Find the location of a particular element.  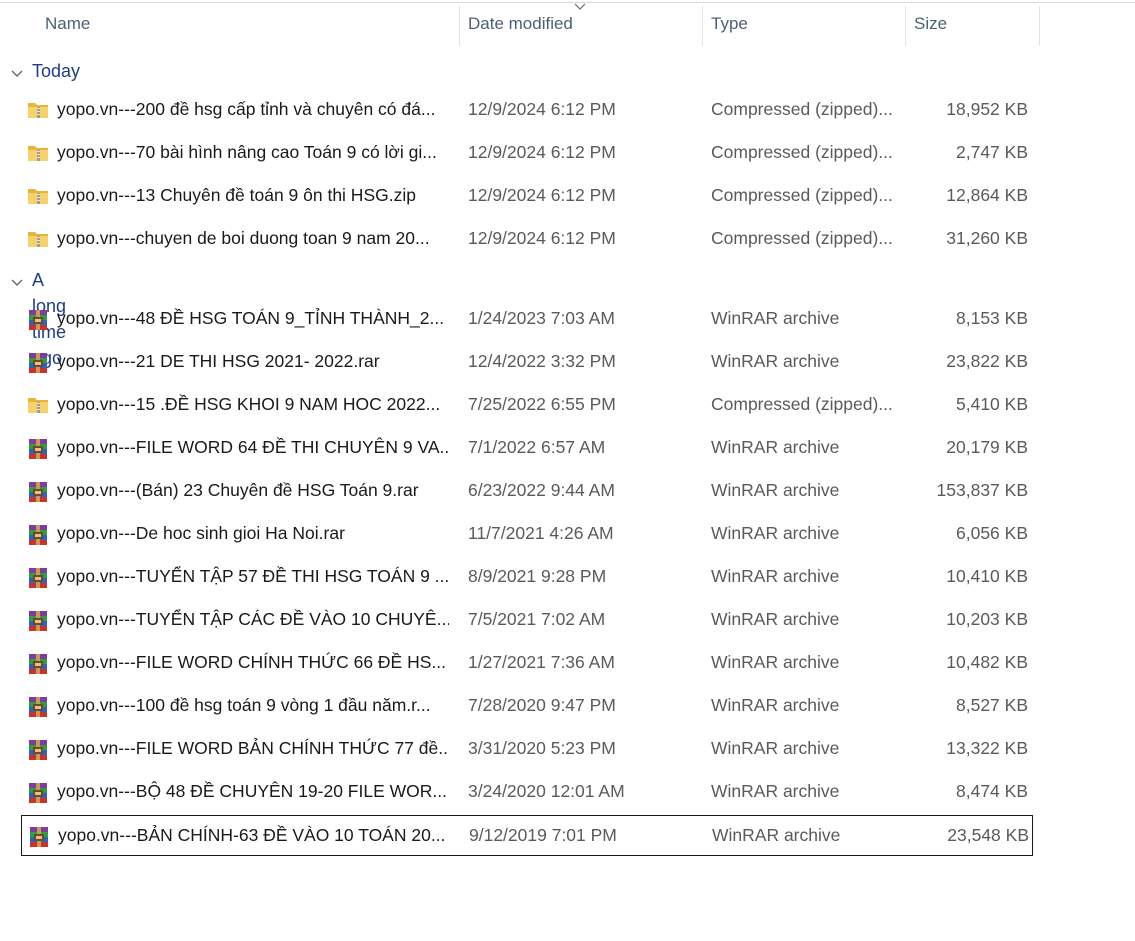

column-header-bar: Name Date modified Type Size is located at coordinates (567, 24).